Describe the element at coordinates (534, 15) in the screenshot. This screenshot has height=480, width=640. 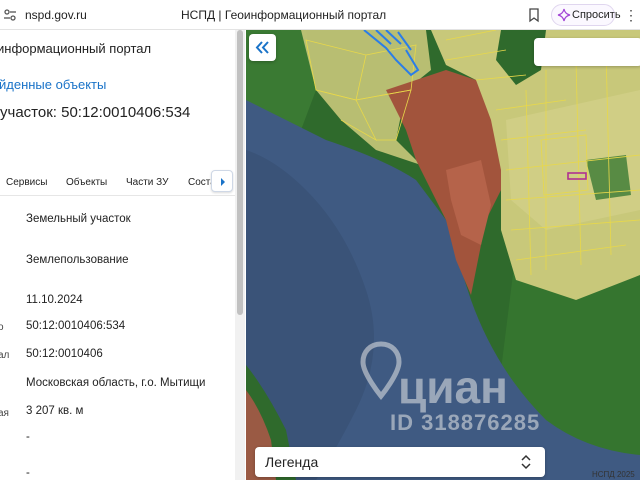
I see `bookmark-icon` at that location.